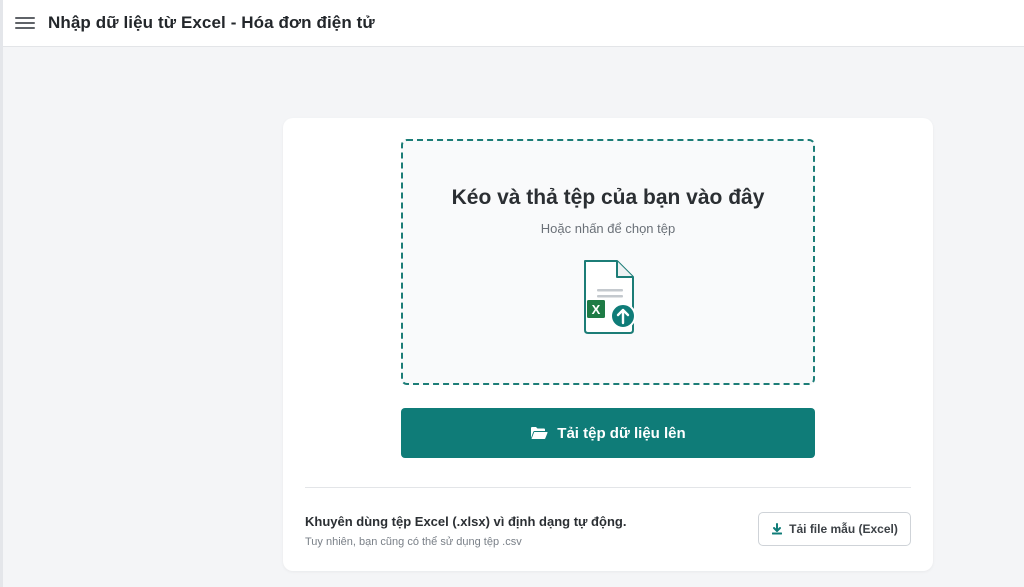  I want to click on top-bar: Nhập dữ liệu từ Excel - Hóa đơn điện tử, so click(513, 23).